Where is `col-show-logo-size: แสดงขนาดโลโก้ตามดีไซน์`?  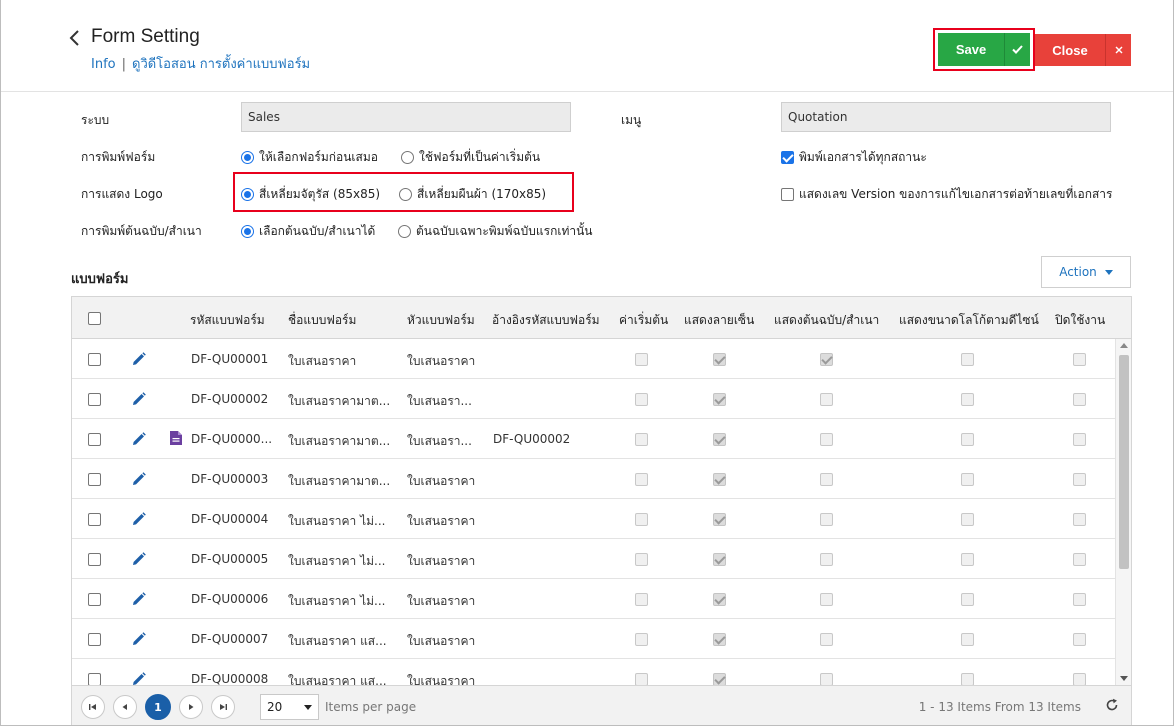
col-show-logo-size: แสดงขนาดโลโก้ตามดีไซน์ is located at coordinates (969, 320).